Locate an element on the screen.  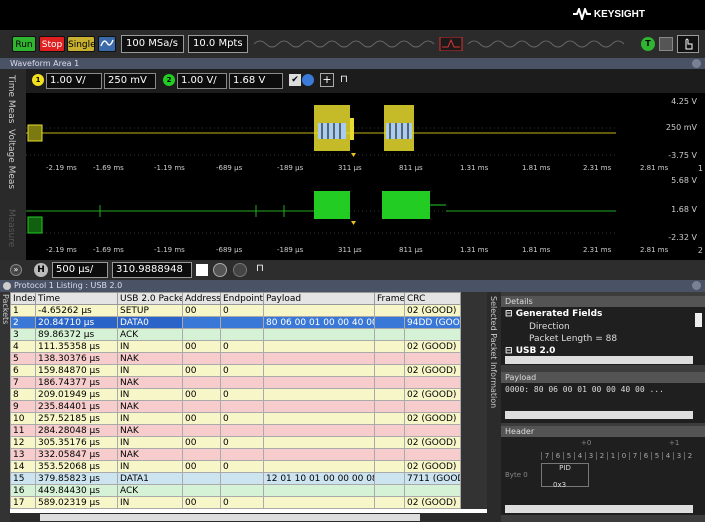
zoom-checkbox is located at coordinates (202, 270).